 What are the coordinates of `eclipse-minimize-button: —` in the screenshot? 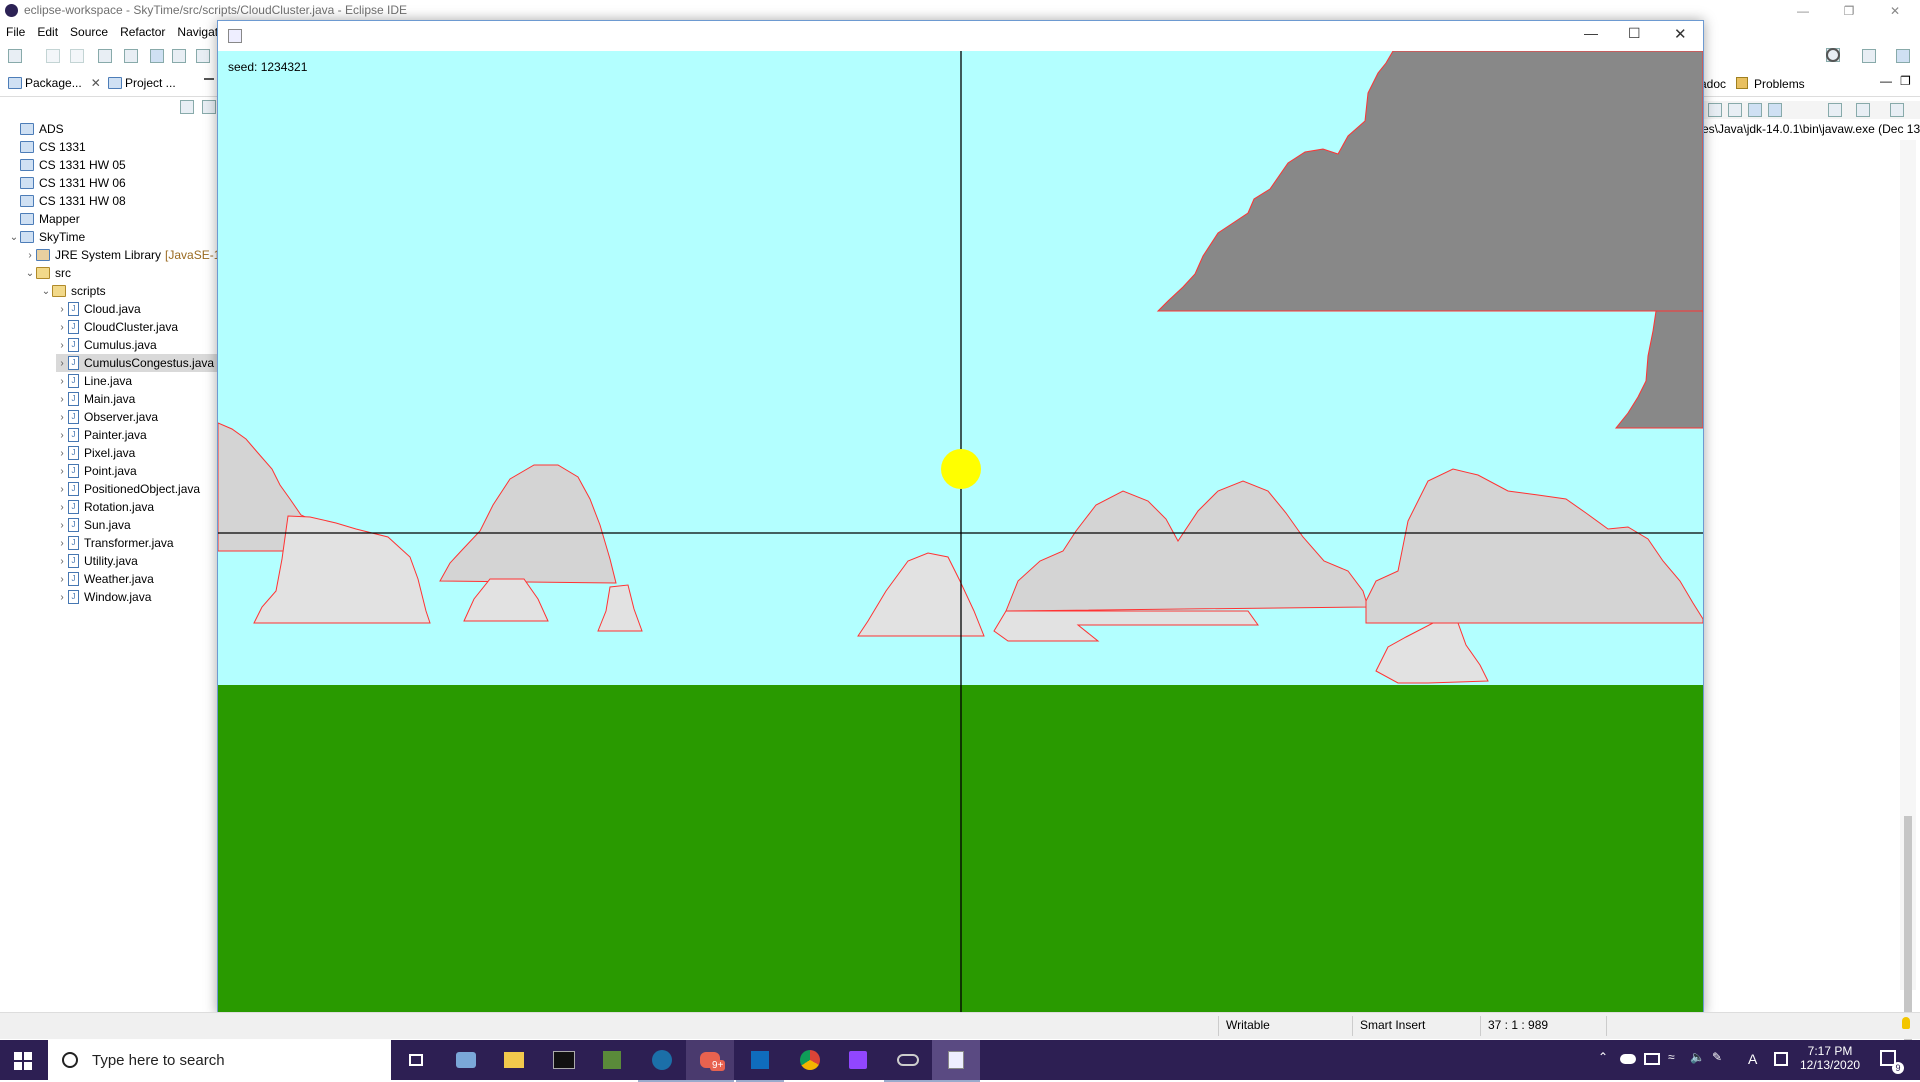 It's located at (1803, 11).